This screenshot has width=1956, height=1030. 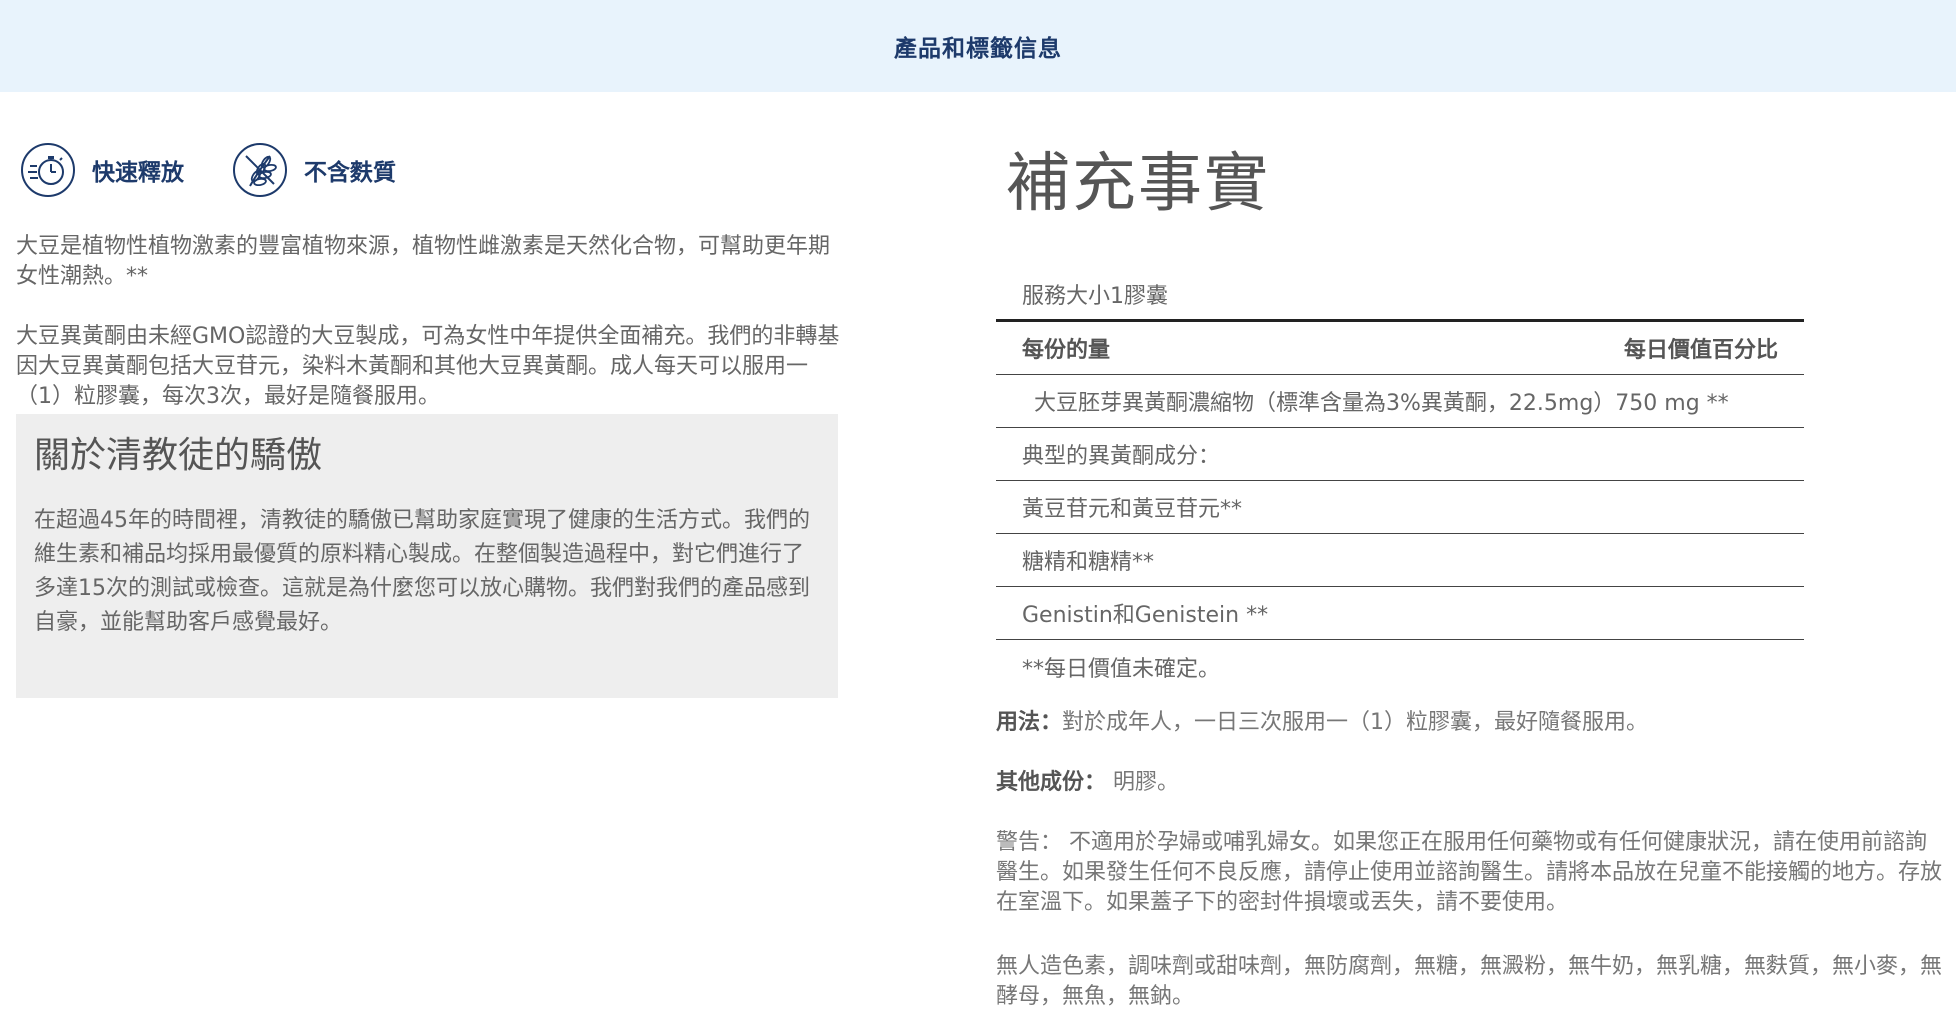 What do you see at coordinates (1400, 560) in the screenshot?
I see `component-row: 糖精和糖精**` at bounding box center [1400, 560].